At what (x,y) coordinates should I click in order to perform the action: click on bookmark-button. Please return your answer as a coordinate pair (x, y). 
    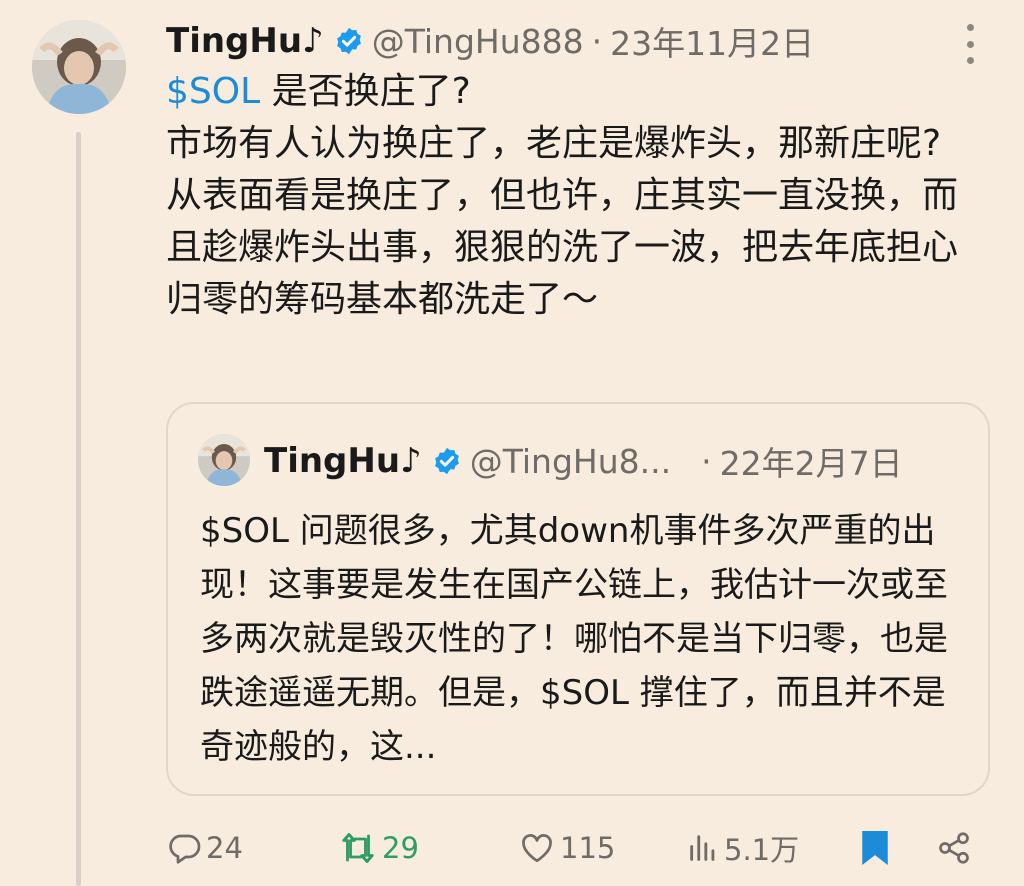
    Looking at the image, I should click on (875, 848).